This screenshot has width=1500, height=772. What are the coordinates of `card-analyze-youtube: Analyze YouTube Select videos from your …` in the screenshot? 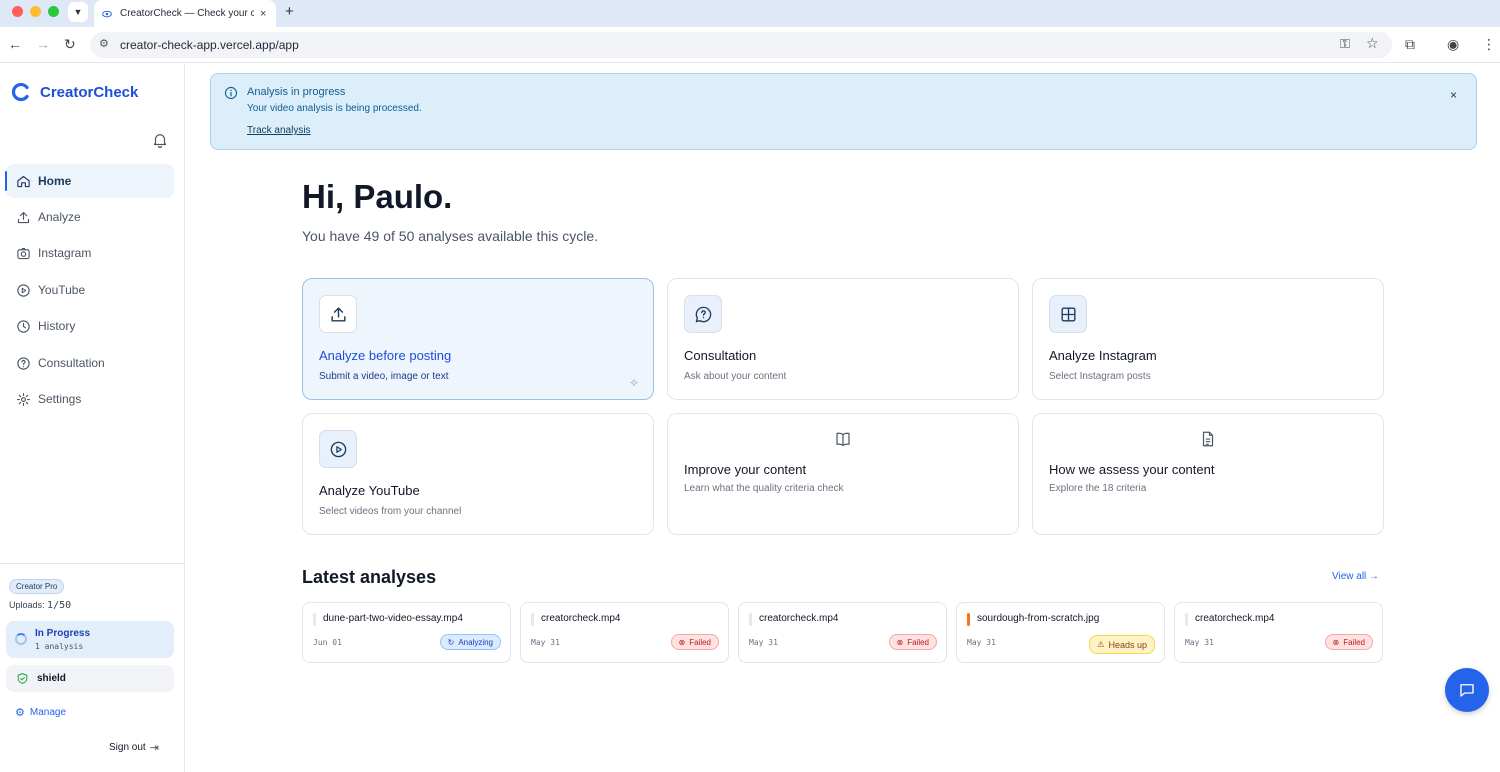 It's located at (478, 474).